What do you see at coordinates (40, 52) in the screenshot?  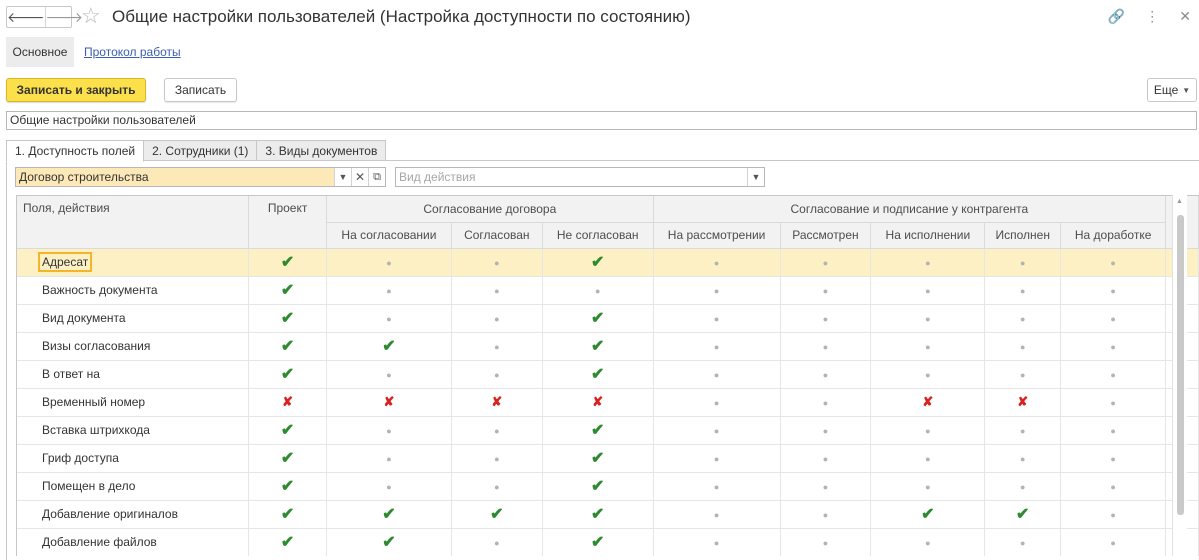 I see `section-tab-main: Основное` at bounding box center [40, 52].